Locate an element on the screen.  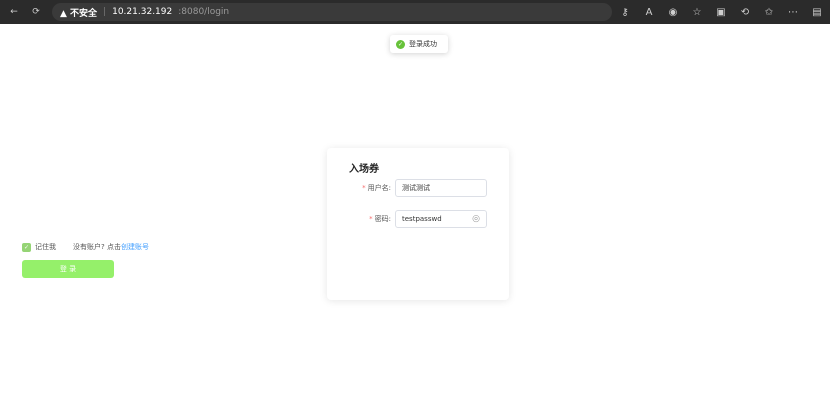
password-value: testpasswd is located at coordinates (422, 219).